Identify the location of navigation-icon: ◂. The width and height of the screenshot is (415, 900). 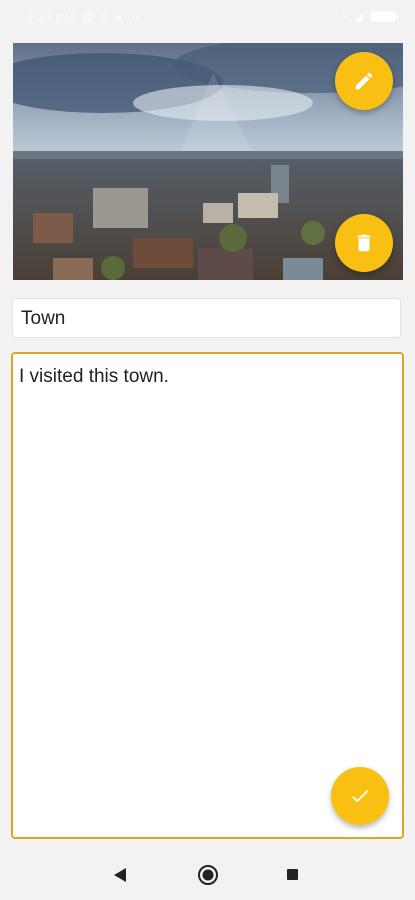
(118, 17).